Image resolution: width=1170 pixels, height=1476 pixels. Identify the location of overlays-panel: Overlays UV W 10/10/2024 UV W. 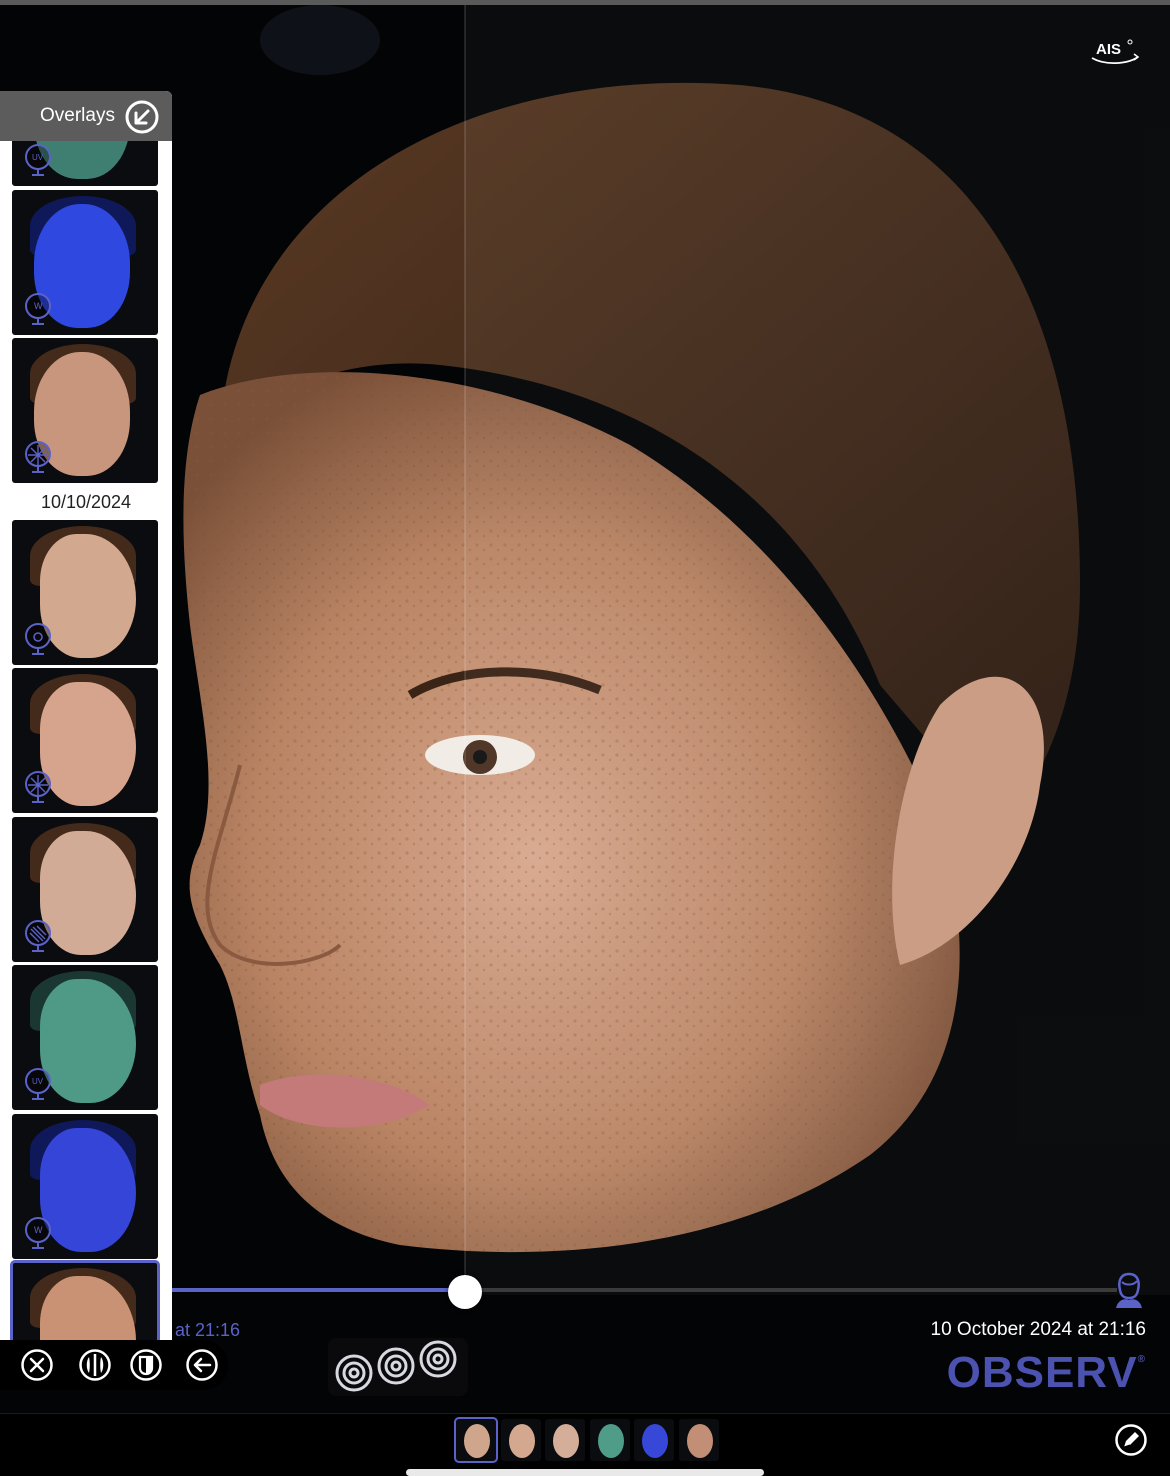
(86, 716).